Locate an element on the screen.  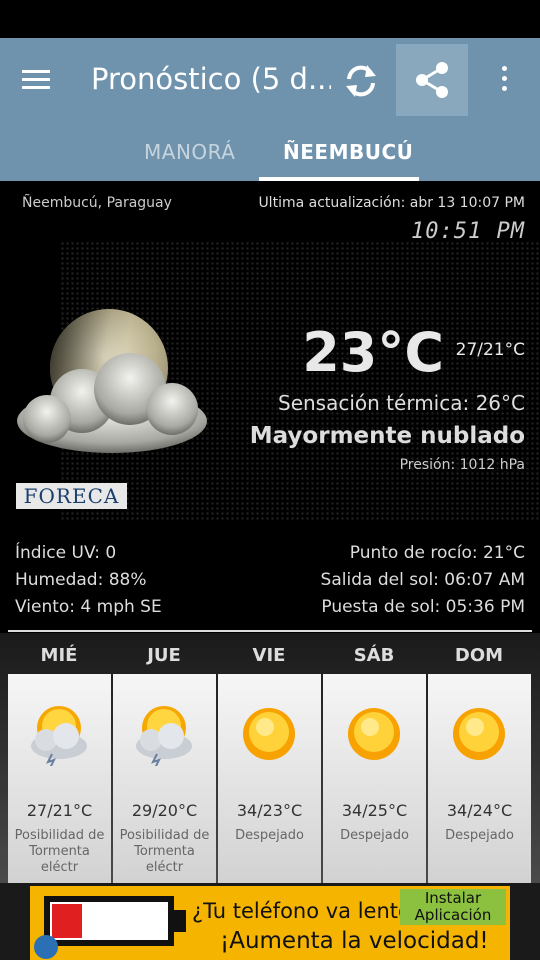
share-button is located at coordinates (432, 80).